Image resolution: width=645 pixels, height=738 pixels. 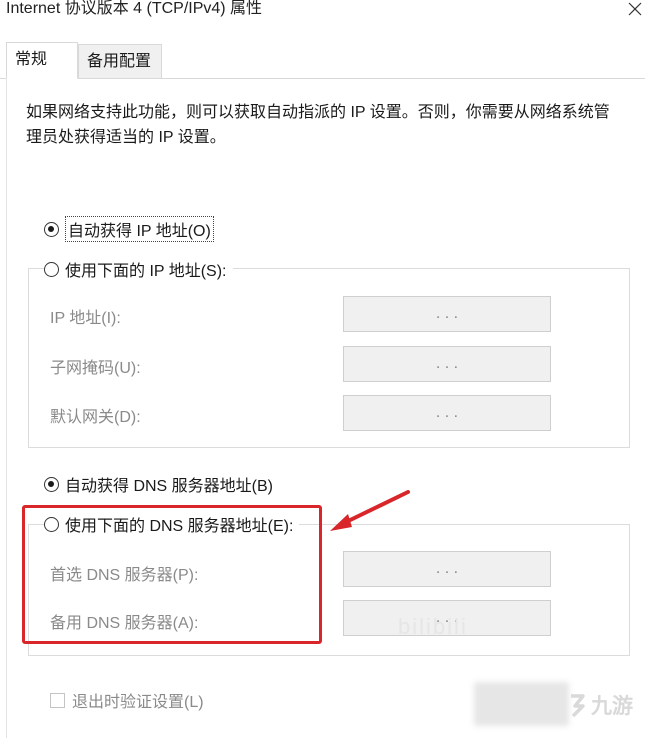 I want to click on ip-address-value: . . ., so click(x=447, y=313).